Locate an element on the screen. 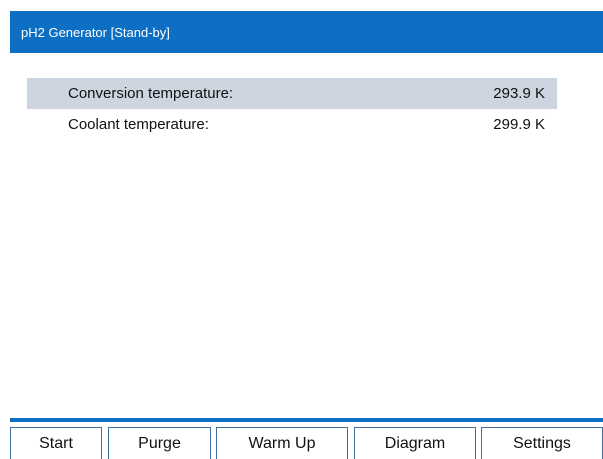 This screenshot has height=459, width=603. settings-button: Settings is located at coordinates (542, 443).